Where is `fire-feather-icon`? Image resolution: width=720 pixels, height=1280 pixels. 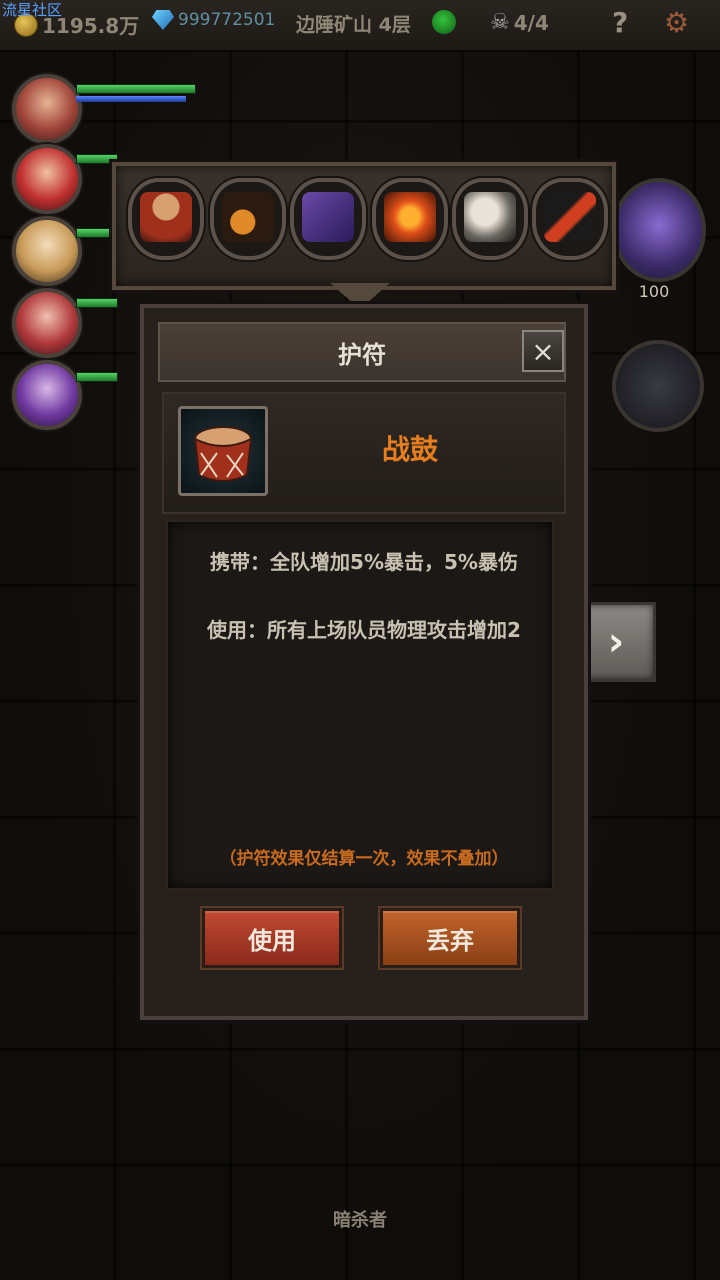 fire-feather-icon is located at coordinates (410, 217).